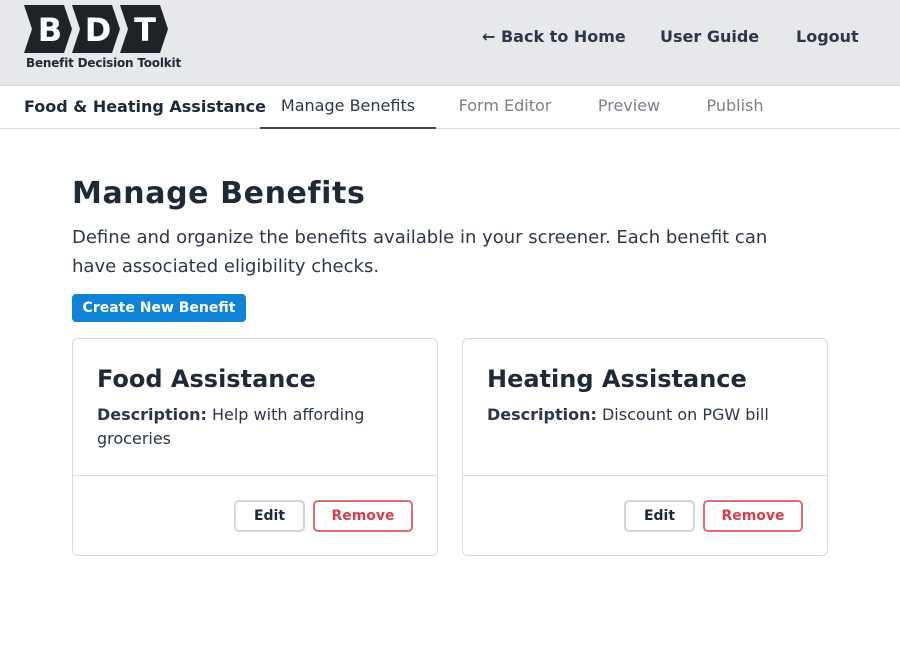 The height and width of the screenshot is (650, 900). Describe the element at coordinates (827, 38) in the screenshot. I see `logout-link: Logout` at that location.